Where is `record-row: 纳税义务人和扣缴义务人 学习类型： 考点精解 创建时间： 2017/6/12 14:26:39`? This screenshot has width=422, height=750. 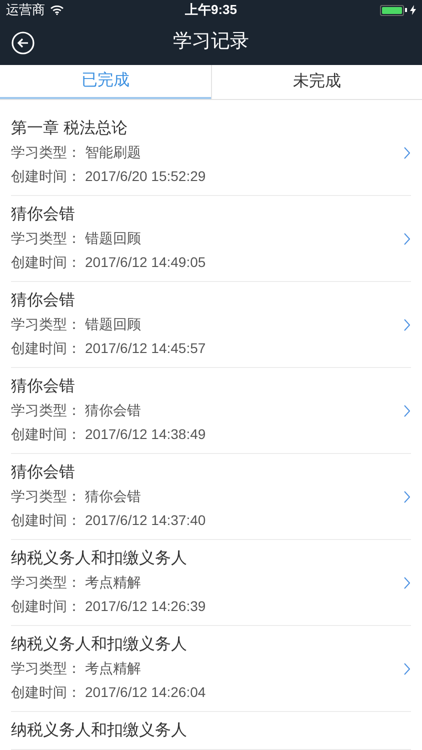 record-row: 纳税义务人和扣缴义务人 学习类型： 考点精解 创建时间： 2017/6/12 14:26:39 is located at coordinates (211, 583).